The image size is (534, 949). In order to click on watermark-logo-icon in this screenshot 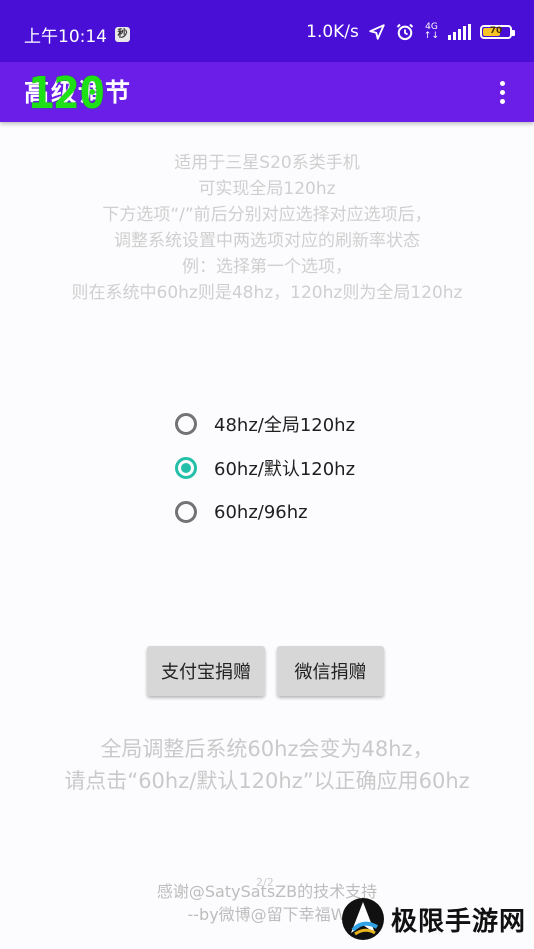, I will do `click(362, 919)`.